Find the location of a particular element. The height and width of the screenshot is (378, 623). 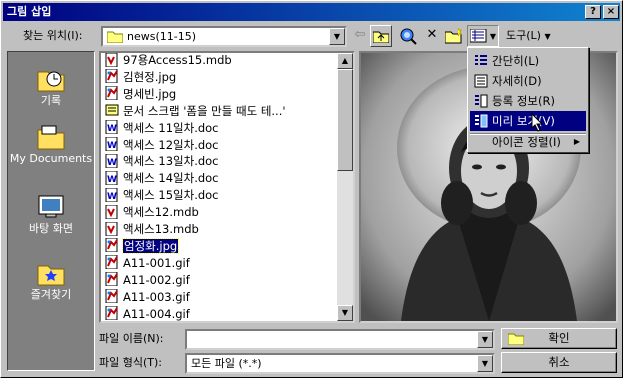

file-item: A11-002.gif is located at coordinates (147, 279).